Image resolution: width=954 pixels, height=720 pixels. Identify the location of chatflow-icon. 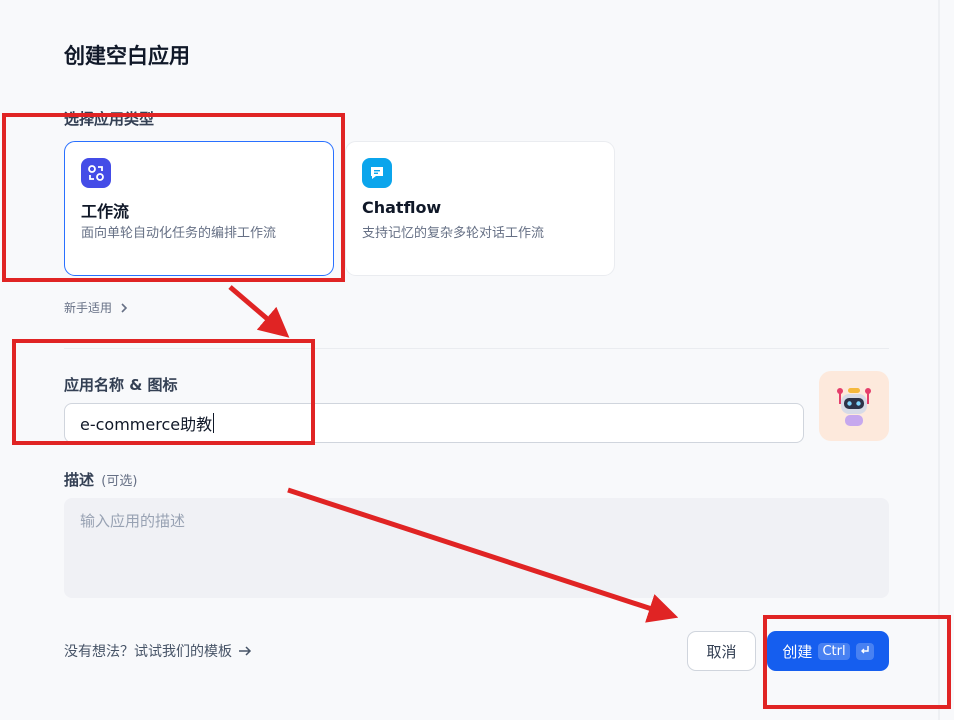
(377, 173).